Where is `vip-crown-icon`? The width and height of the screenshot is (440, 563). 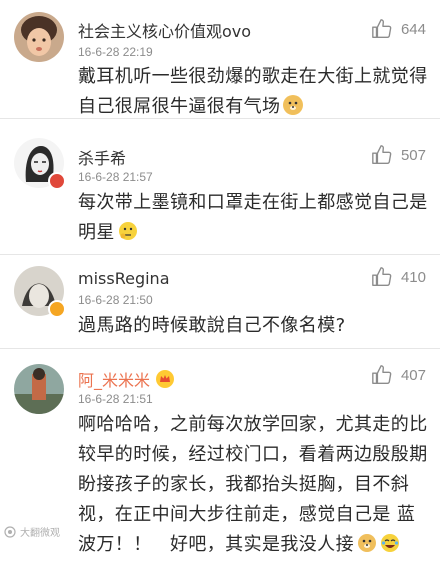 vip-crown-icon is located at coordinates (165, 379).